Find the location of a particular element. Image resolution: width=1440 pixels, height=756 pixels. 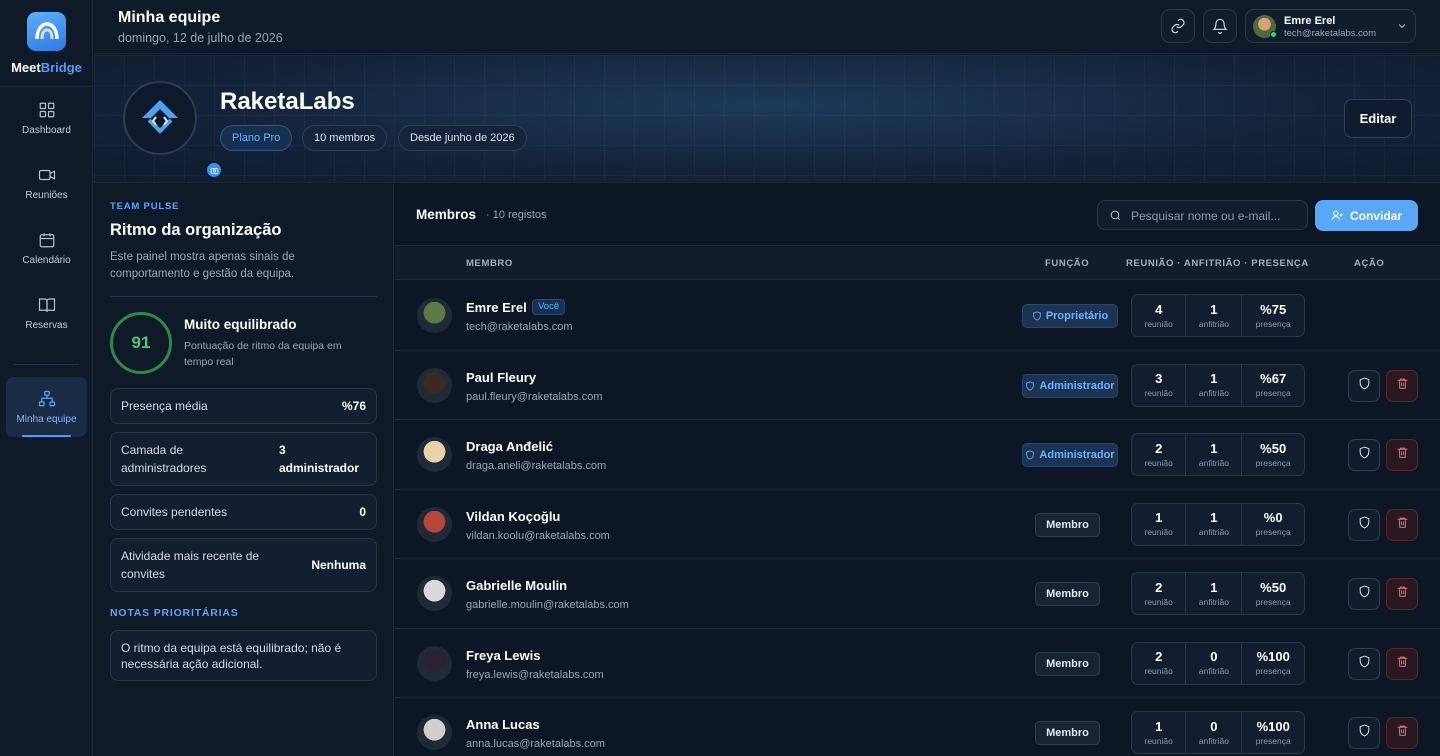

column-stats: REUNIÃO · ANFITRIÃO · PRESENÇA is located at coordinates (1217, 263).